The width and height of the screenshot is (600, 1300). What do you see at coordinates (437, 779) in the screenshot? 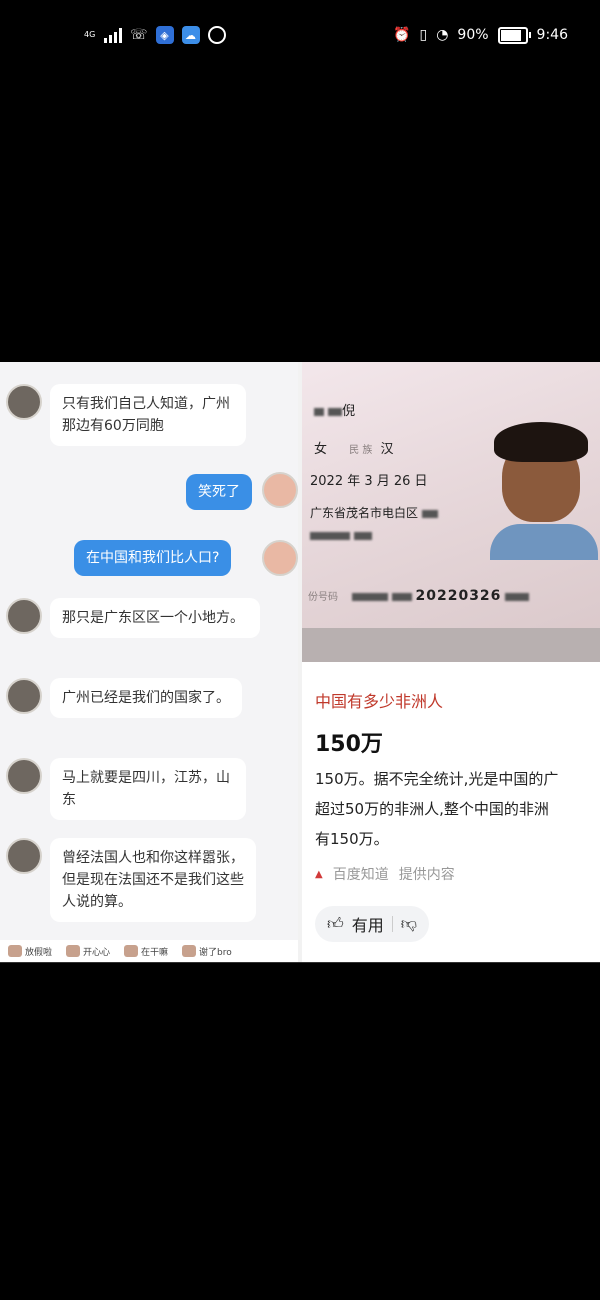
I see `answer-line: 150万。据不完全统计,光是中国的广` at bounding box center [437, 779].